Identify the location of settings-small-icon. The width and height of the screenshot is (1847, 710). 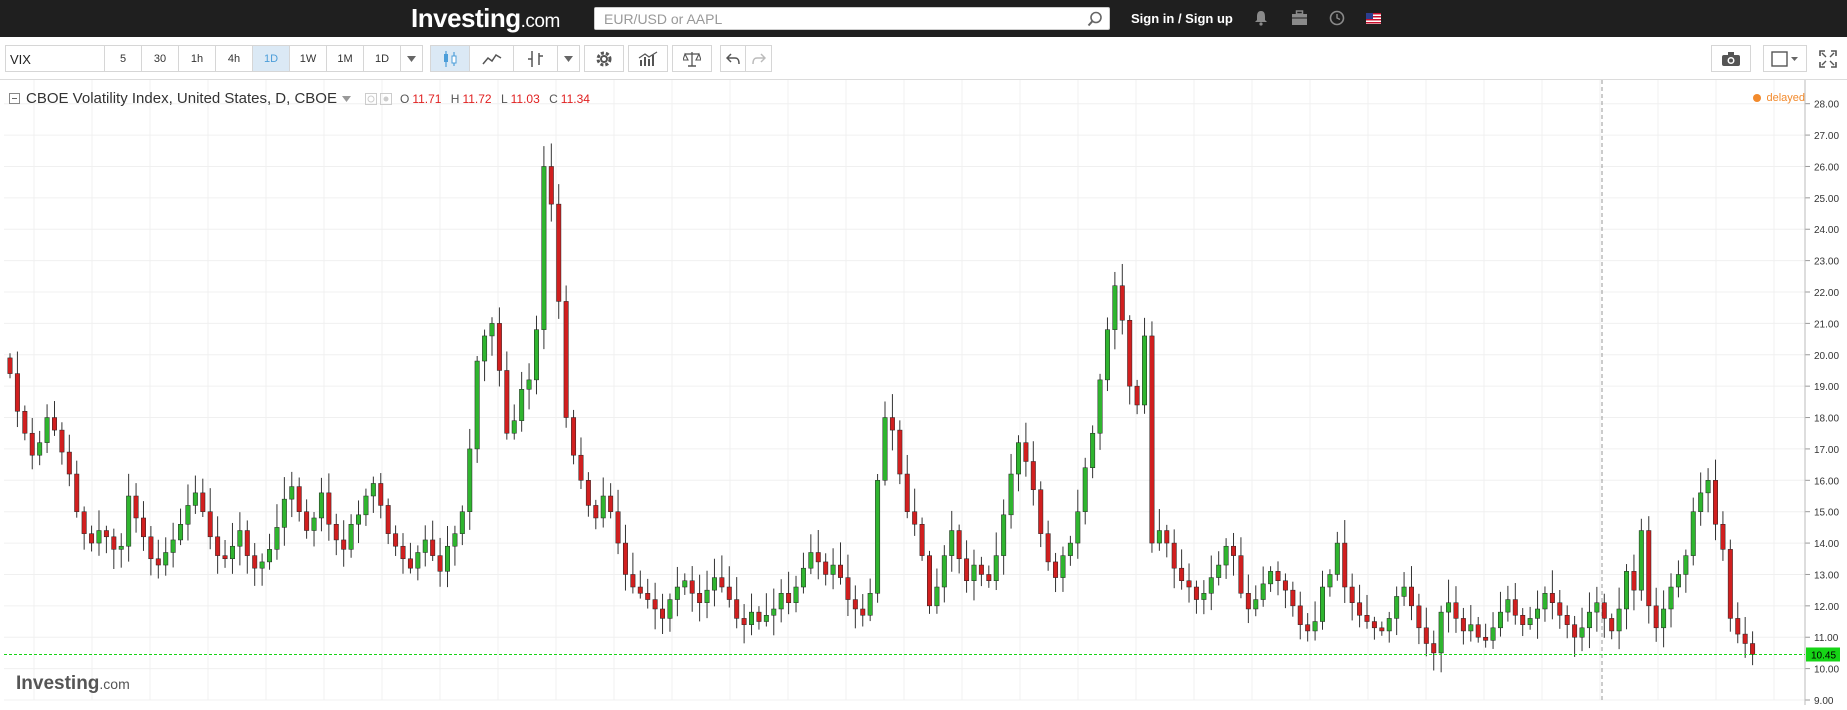
(385, 98).